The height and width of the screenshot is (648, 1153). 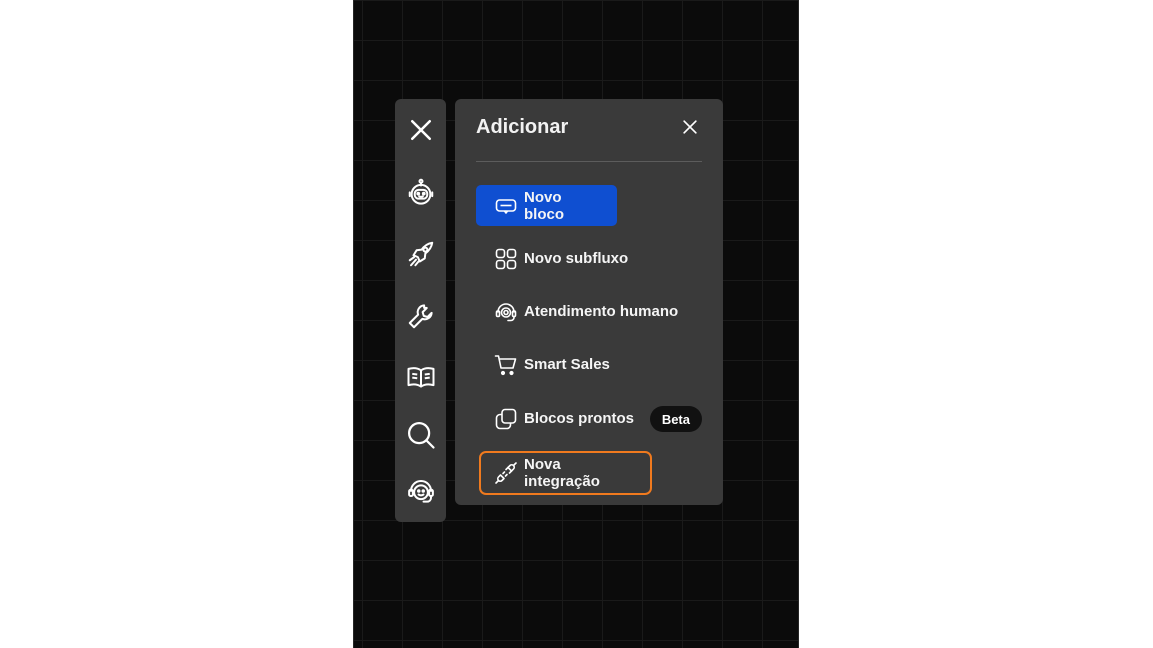 I want to click on menu-item-nova-integracao: Nova integração, so click(x=565, y=473).